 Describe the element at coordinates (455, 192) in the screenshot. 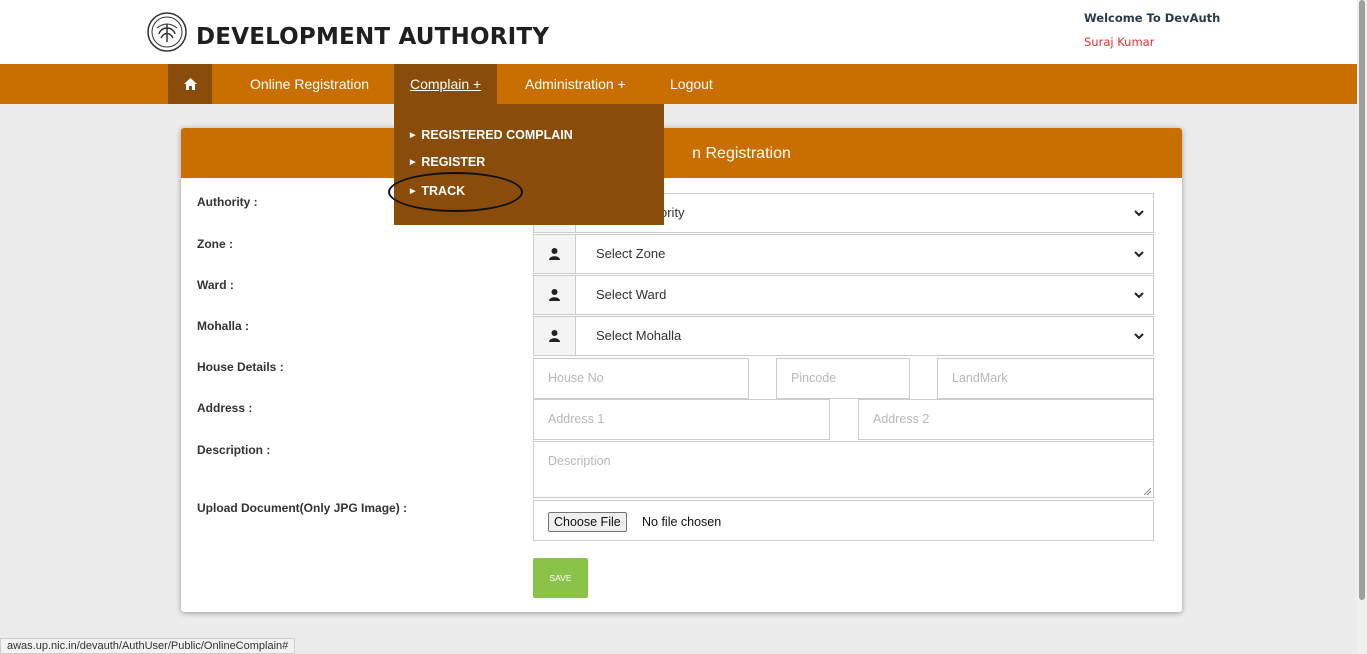

I see `track-highlight-annotation` at that location.